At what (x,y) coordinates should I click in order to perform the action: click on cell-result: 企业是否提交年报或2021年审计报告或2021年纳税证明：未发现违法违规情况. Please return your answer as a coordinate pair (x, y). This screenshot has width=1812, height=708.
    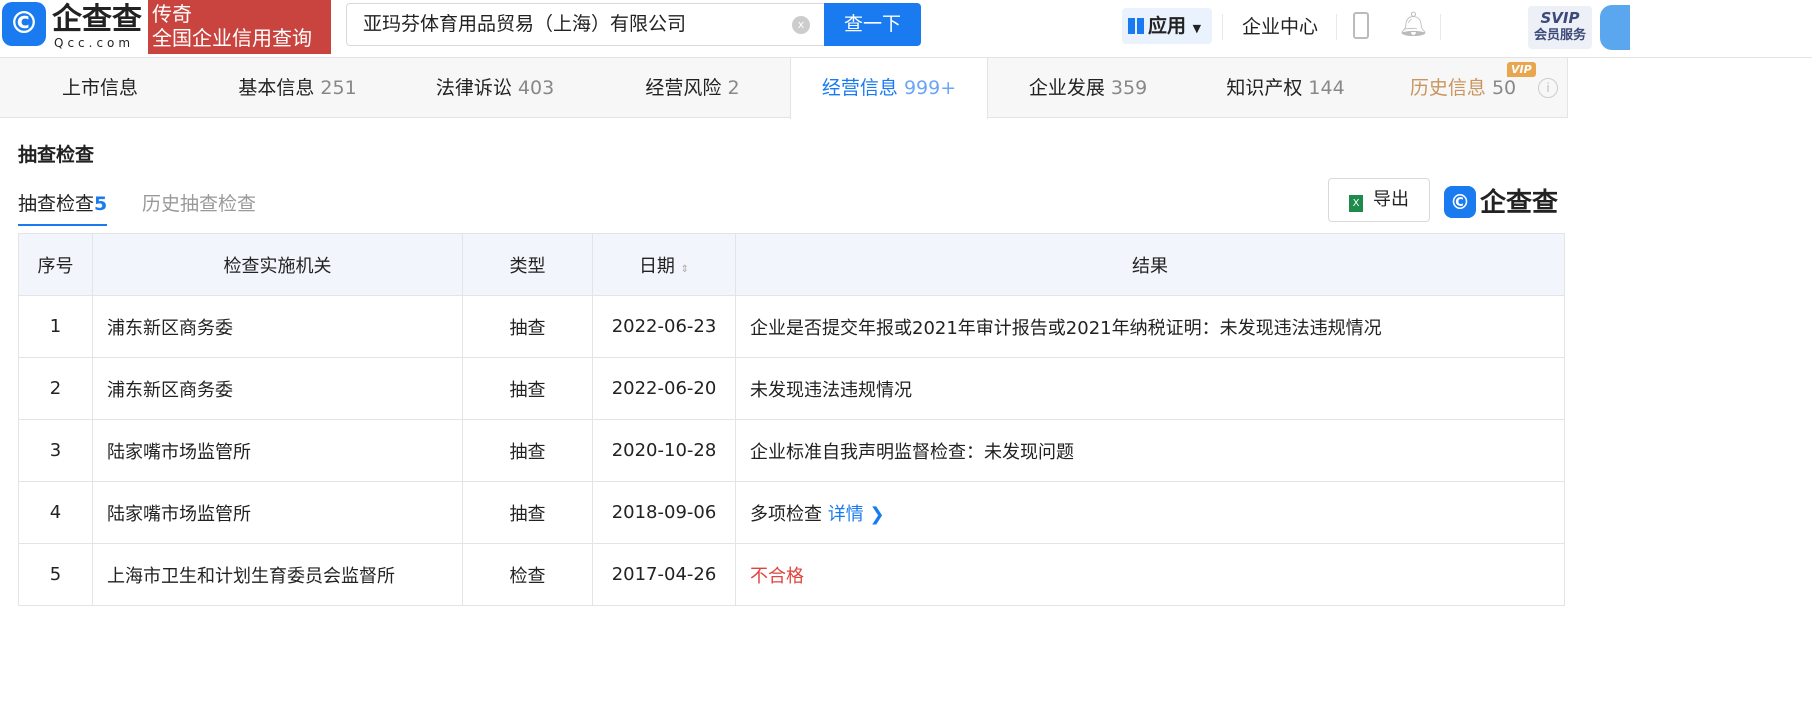
    Looking at the image, I should click on (1150, 326).